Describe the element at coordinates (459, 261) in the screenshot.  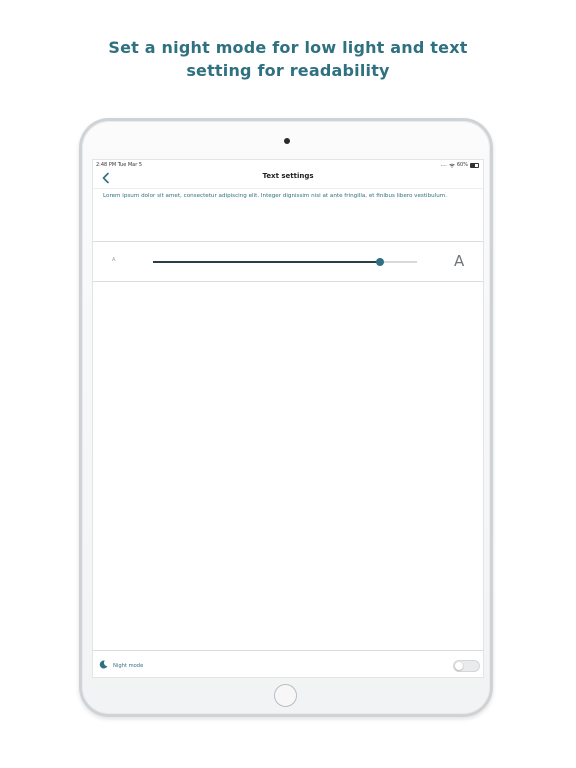
I see `large-text-label: A` at that location.